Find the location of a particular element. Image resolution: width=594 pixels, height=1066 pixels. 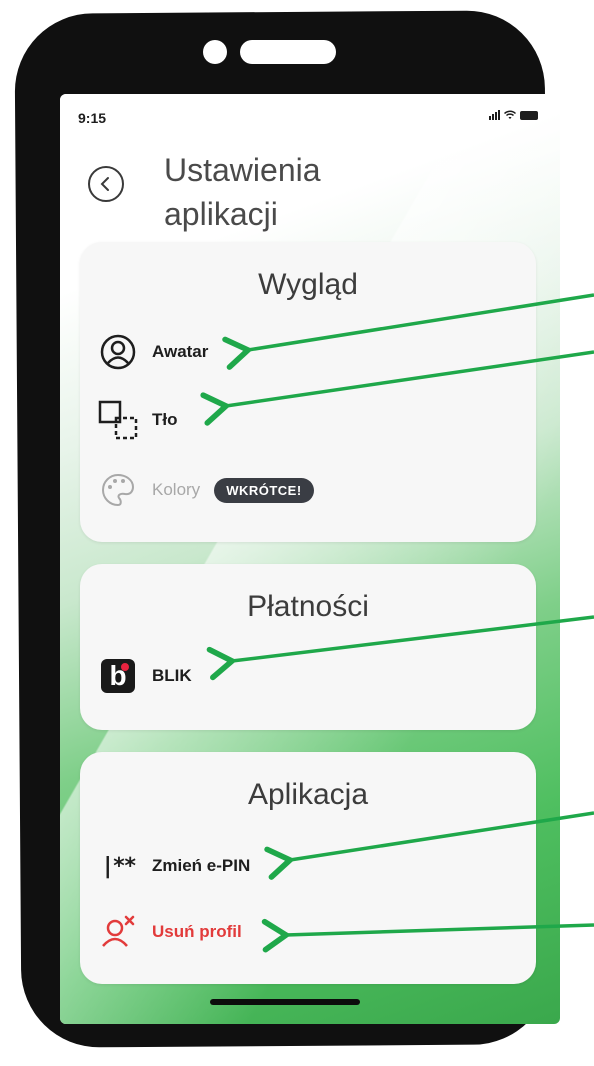

pin-icon-text: |** is located at coordinates (119, 866).